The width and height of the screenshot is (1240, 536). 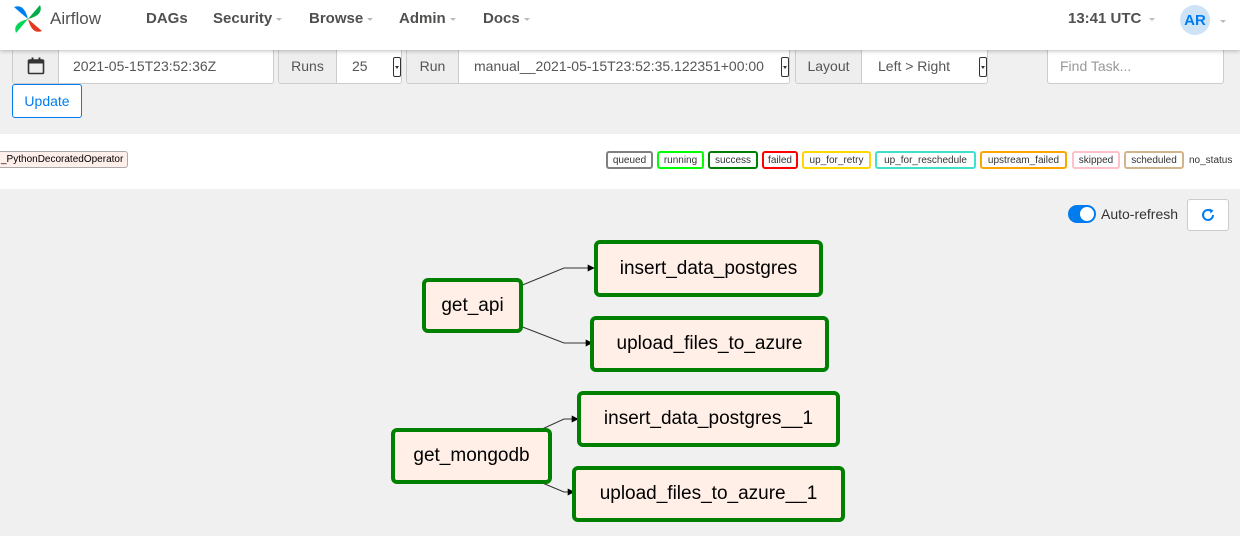 I want to click on edge-get-api-upload-files-to-azure, so click(x=556, y=336).